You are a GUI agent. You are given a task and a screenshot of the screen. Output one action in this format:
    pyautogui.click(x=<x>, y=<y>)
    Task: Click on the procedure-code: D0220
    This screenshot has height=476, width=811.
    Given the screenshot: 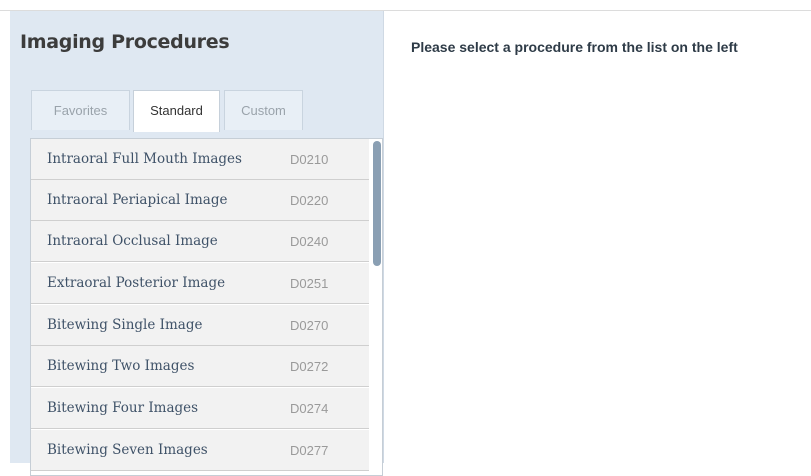 What is the action you would take?
    pyautogui.click(x=309, y=200)
    